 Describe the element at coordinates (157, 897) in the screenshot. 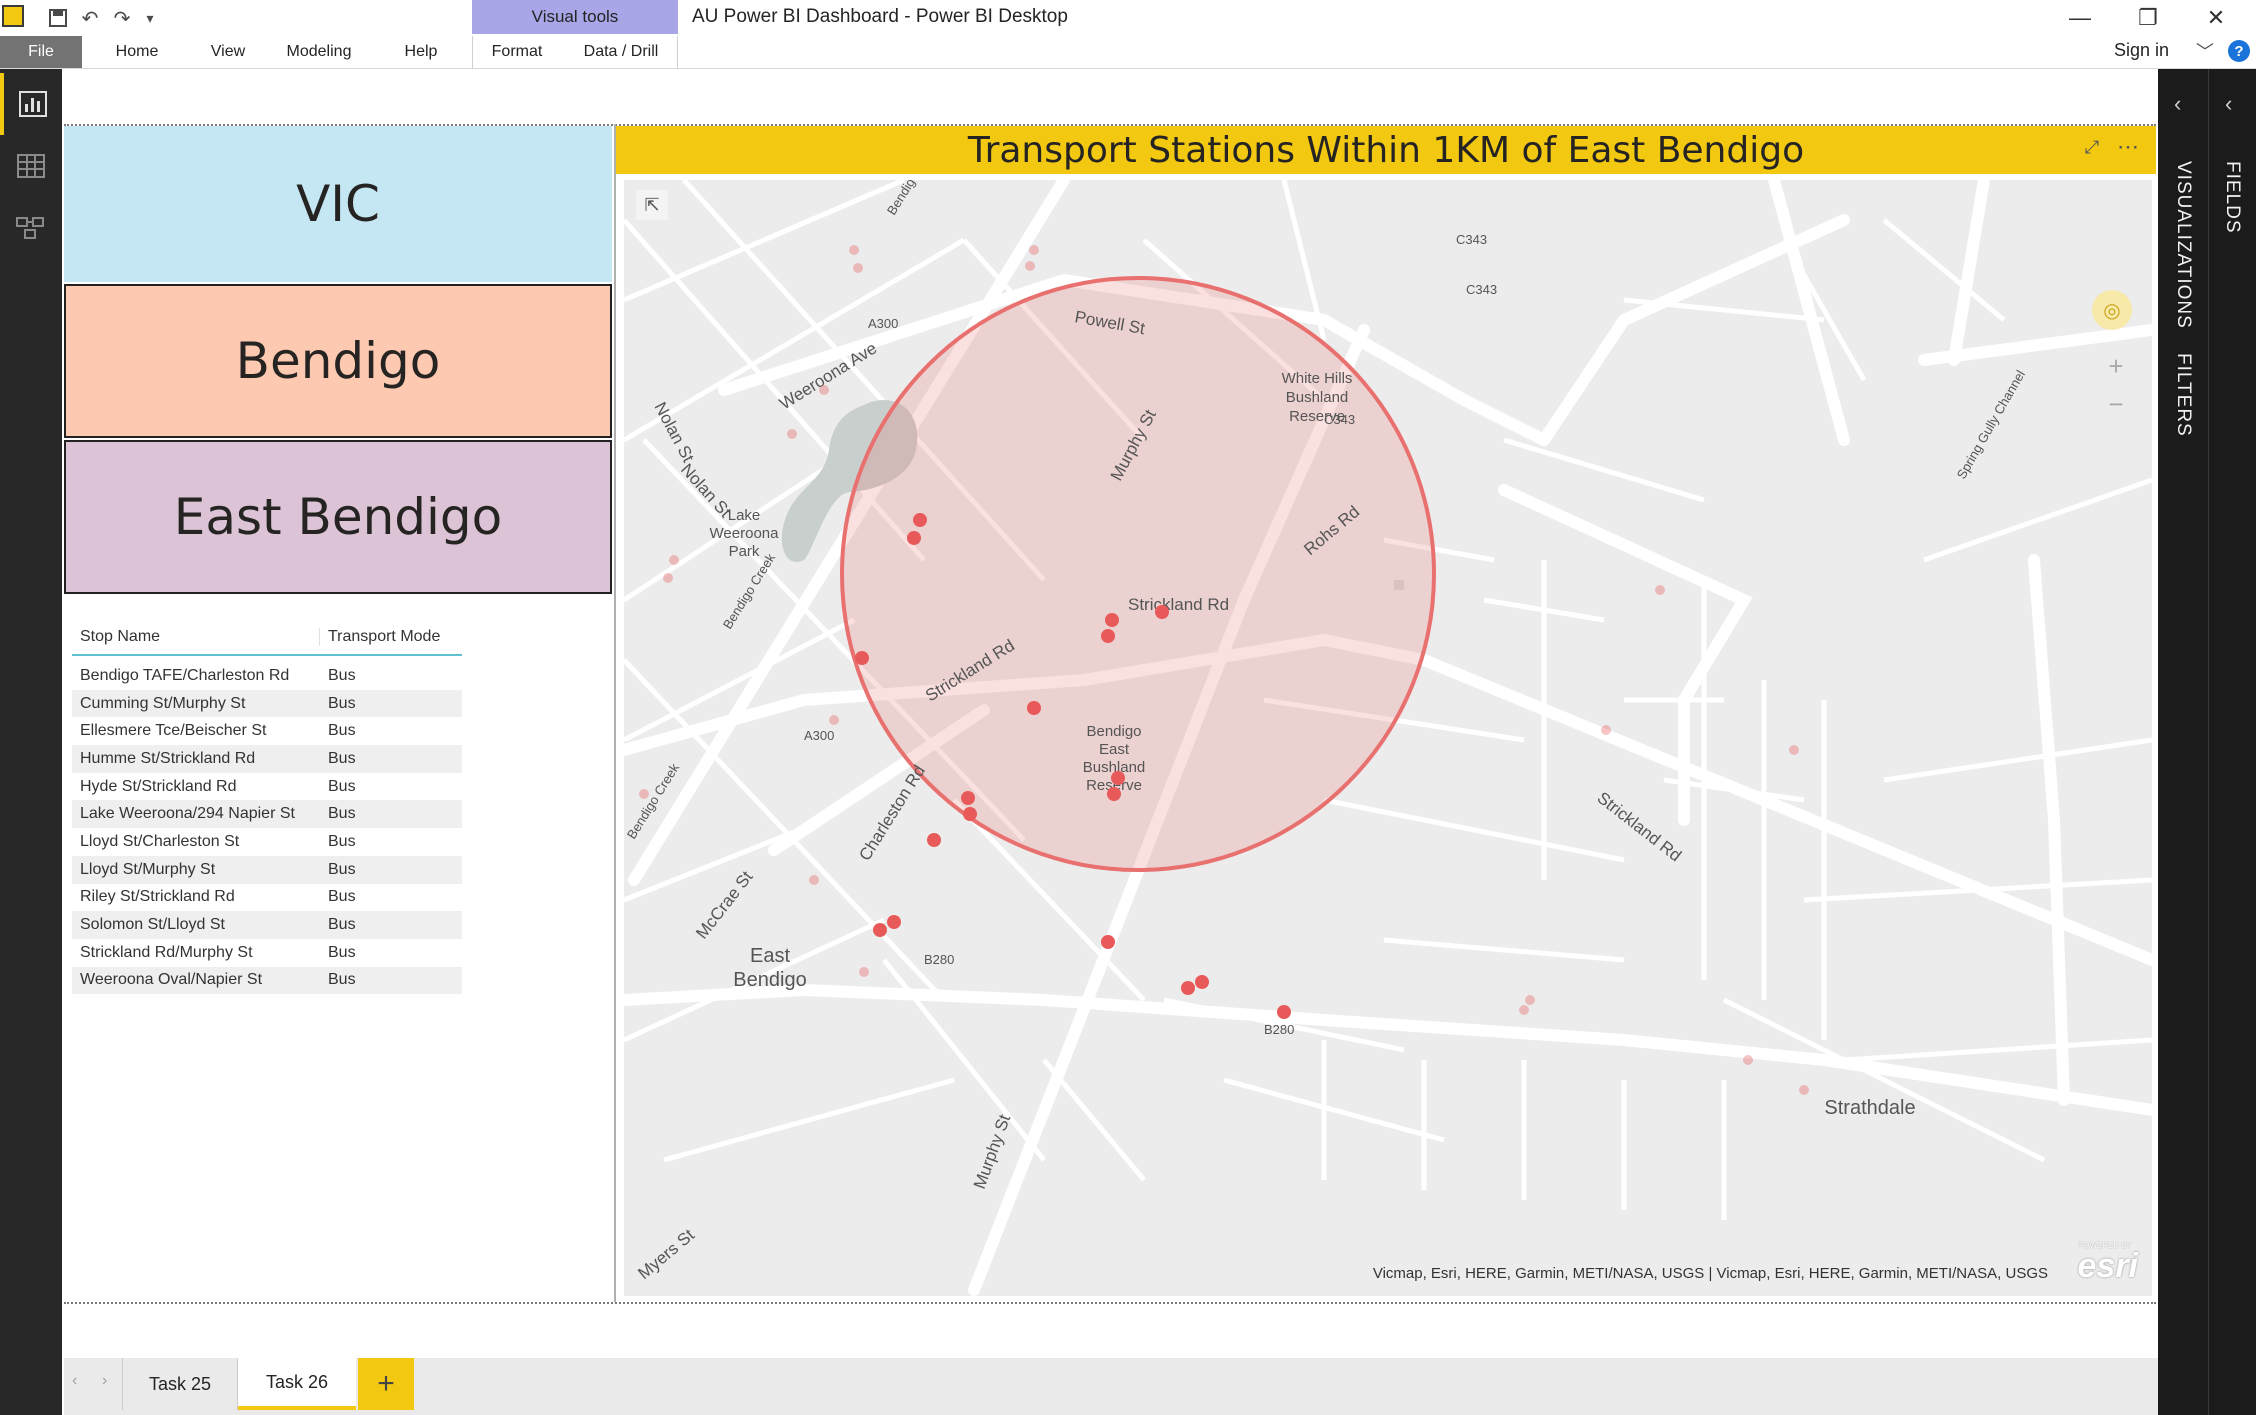

I see `cell-stop-name: Riley St/Strickland Rd` at that location.